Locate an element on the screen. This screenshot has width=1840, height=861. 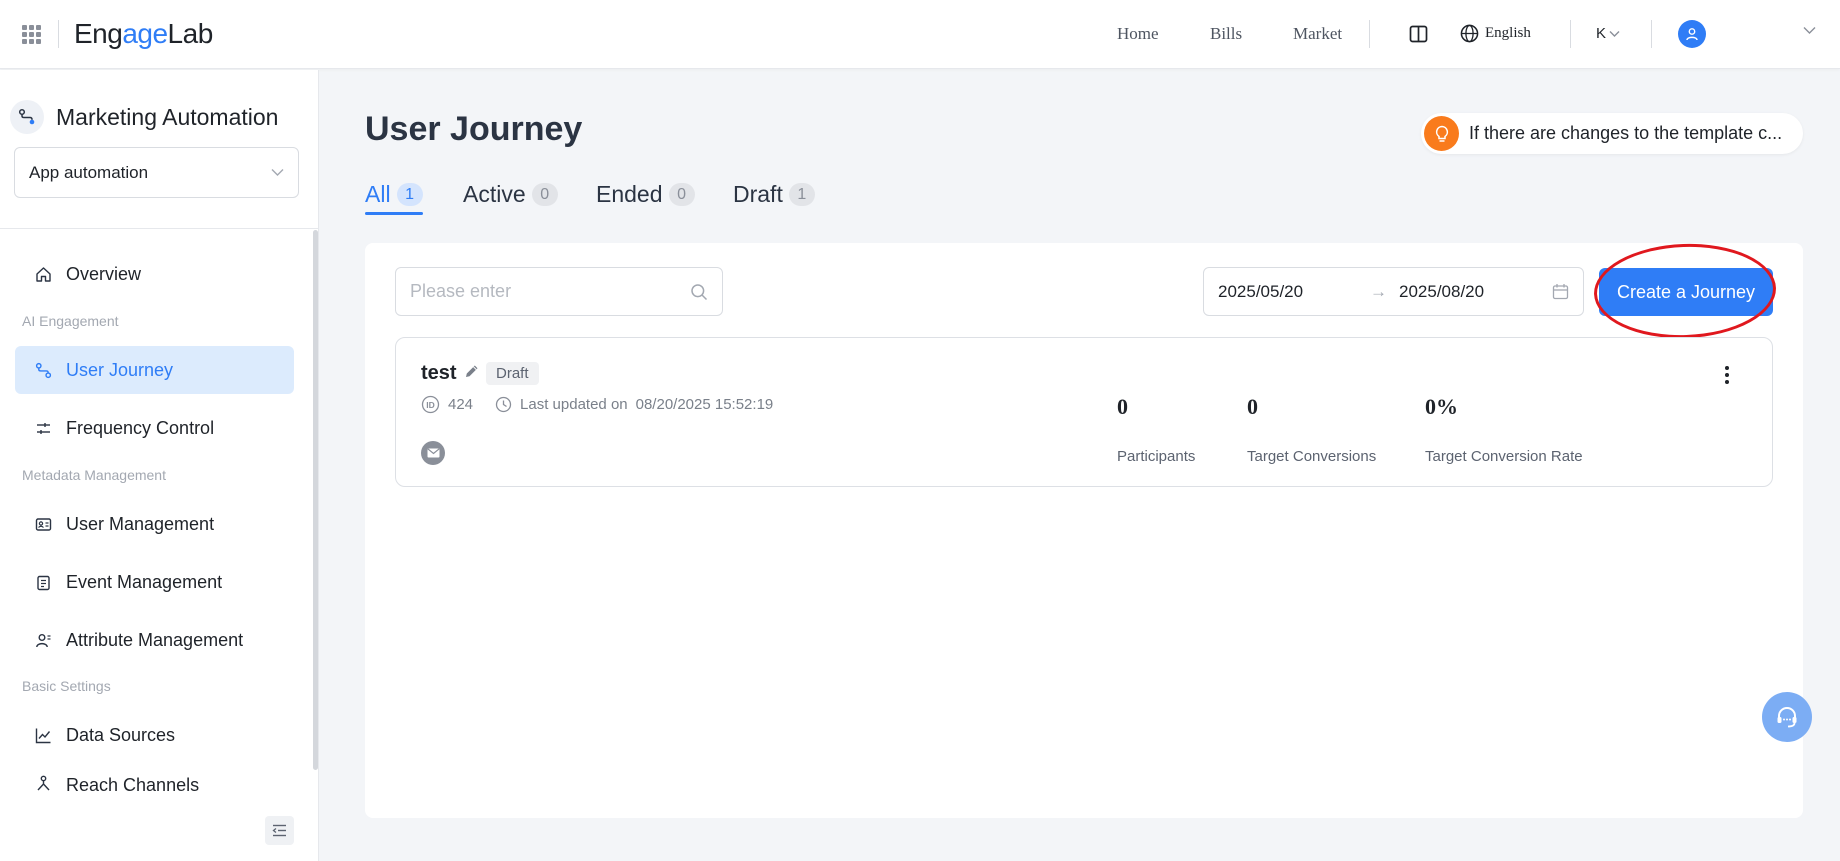
nav-group-metadata-management: Metadata Management is located at coordinates (94, 475).